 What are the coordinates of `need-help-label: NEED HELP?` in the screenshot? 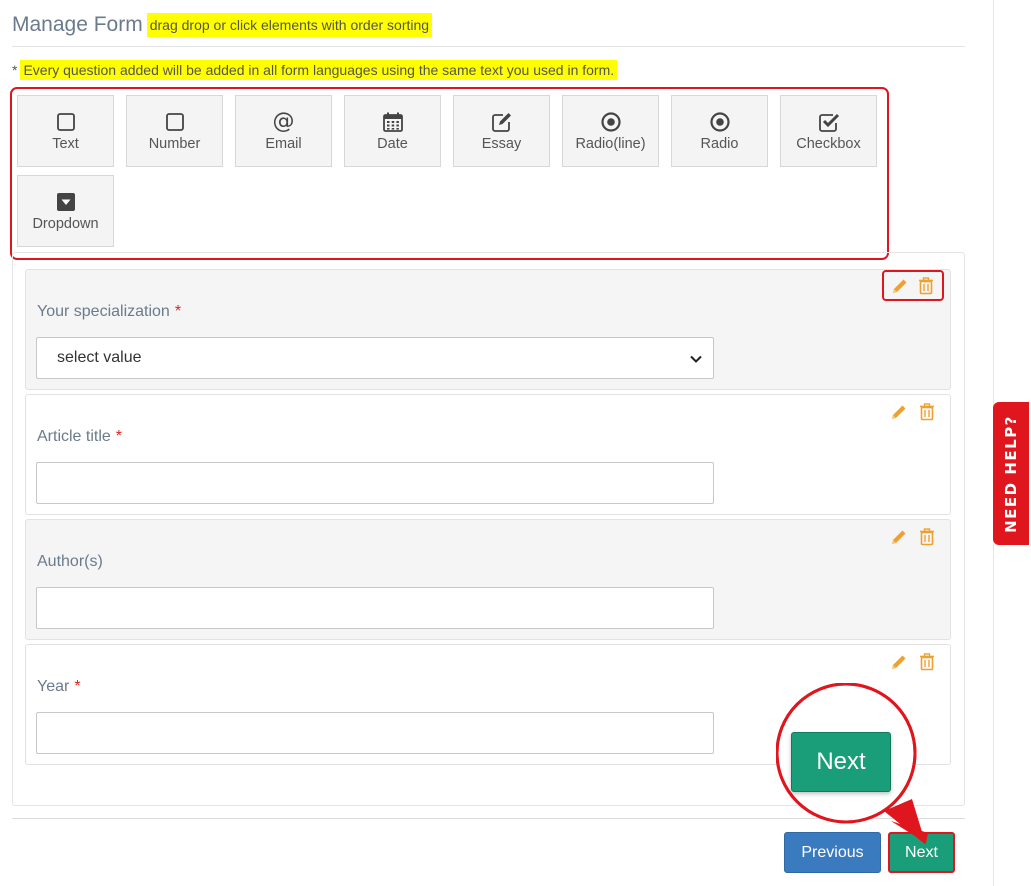 It's located at (1011, 473).